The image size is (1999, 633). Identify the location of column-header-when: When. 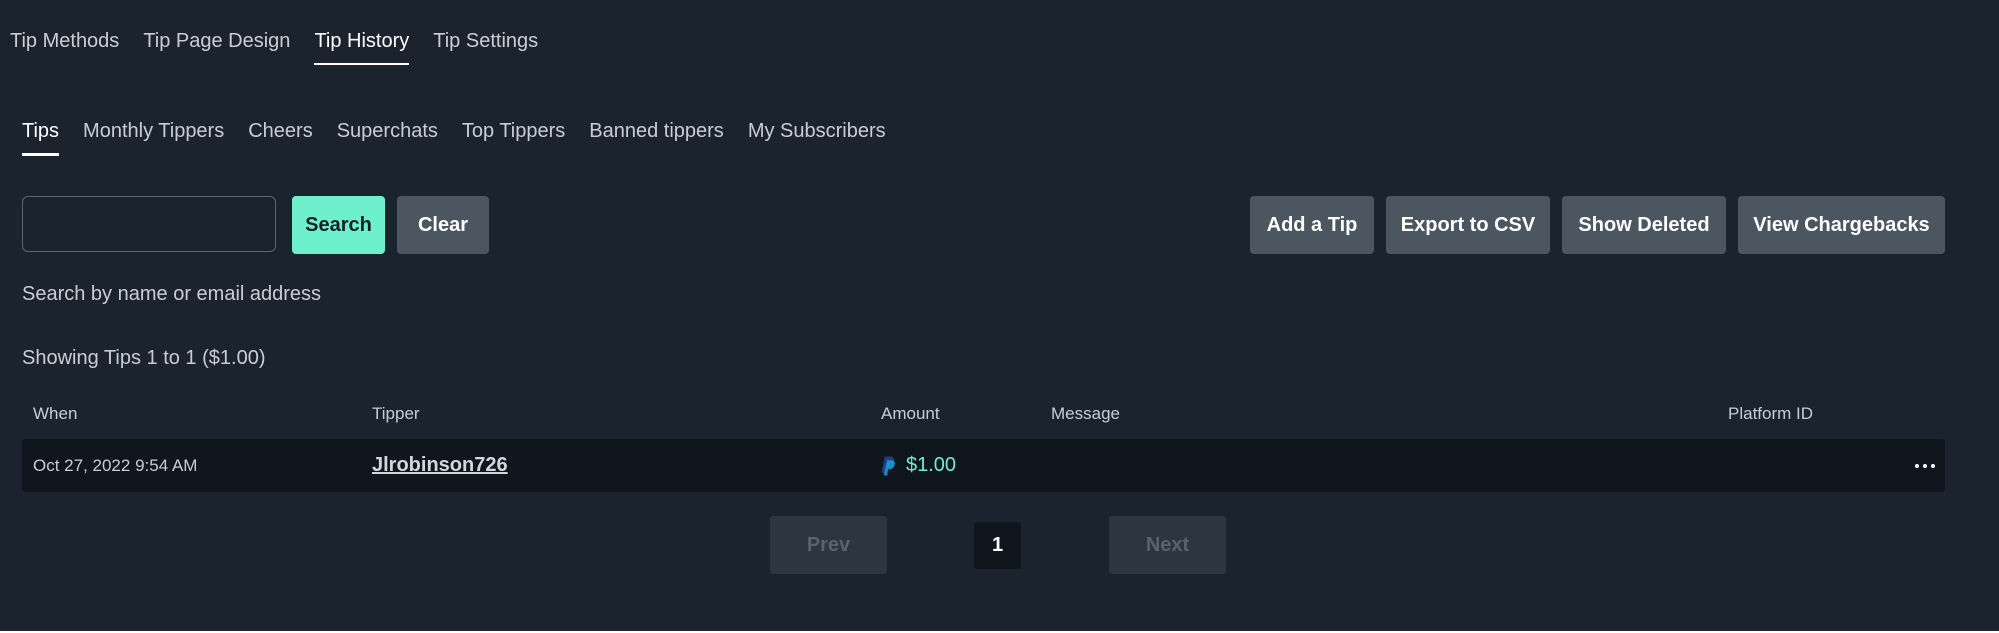
(55, 413).